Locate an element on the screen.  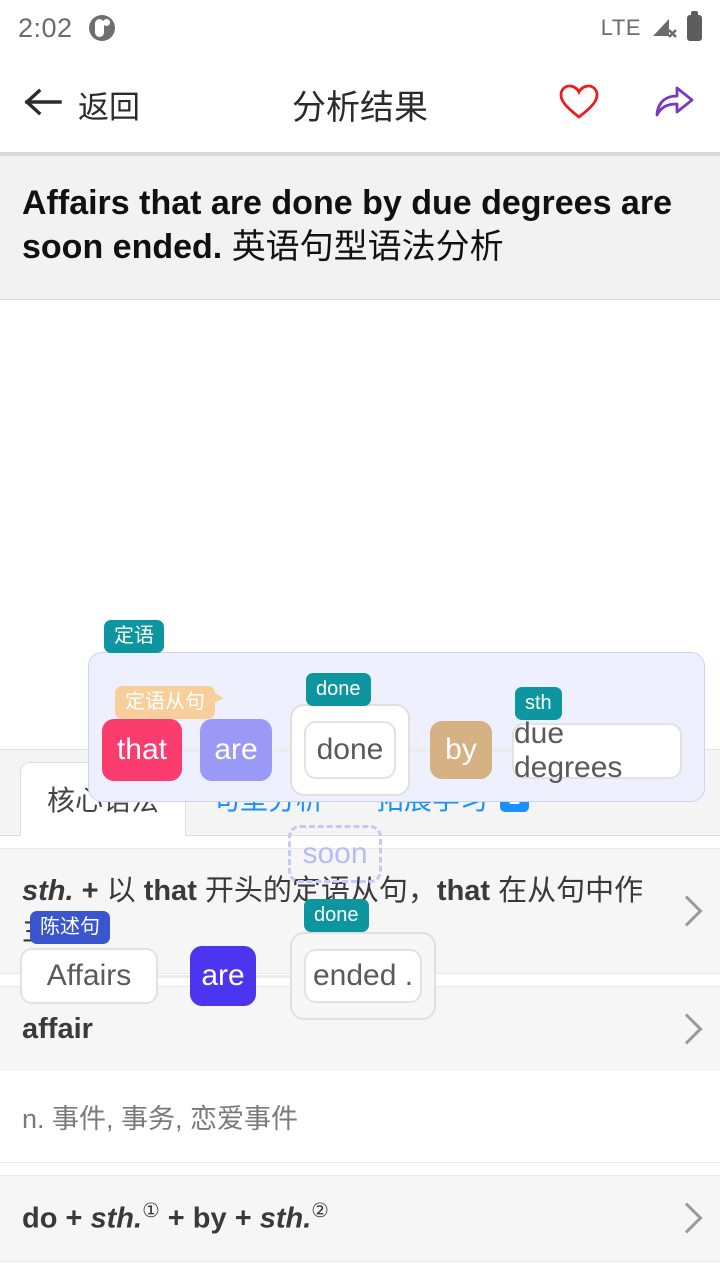
grammar-card-title: do + sth.① + by + sth.② is located at coordinates (175, 1217).